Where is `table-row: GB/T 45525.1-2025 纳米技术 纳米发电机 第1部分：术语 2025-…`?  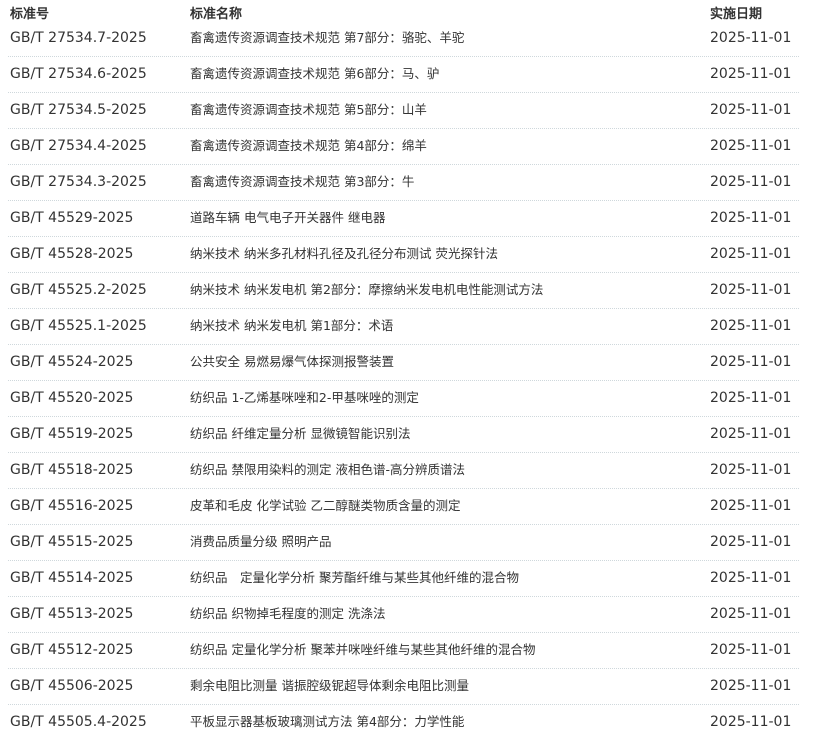
table-row: GB/T 45525.1-2025 纳米技术 纳米发电机 第1部分：术语 2025-… is located at coordinates (403, 327).